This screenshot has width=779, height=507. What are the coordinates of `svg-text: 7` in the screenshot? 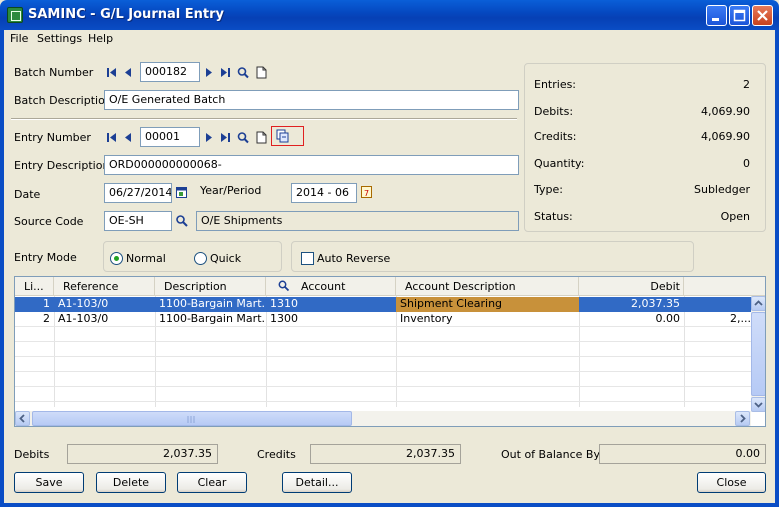 It's located at (366, 193).